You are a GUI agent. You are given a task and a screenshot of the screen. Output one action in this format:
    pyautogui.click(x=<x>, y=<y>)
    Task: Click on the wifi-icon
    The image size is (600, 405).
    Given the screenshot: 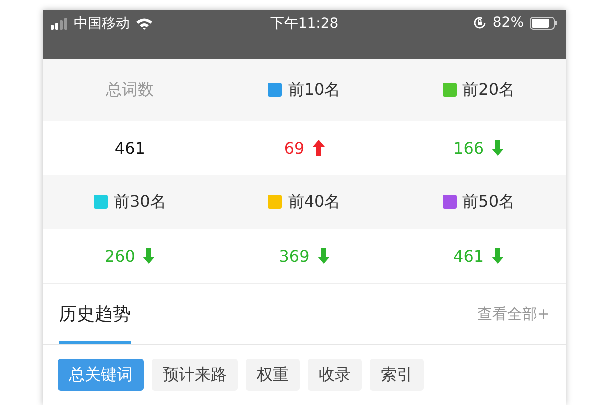 What is the action you would take?
    pyautogui.click(x=144, y=24)
    